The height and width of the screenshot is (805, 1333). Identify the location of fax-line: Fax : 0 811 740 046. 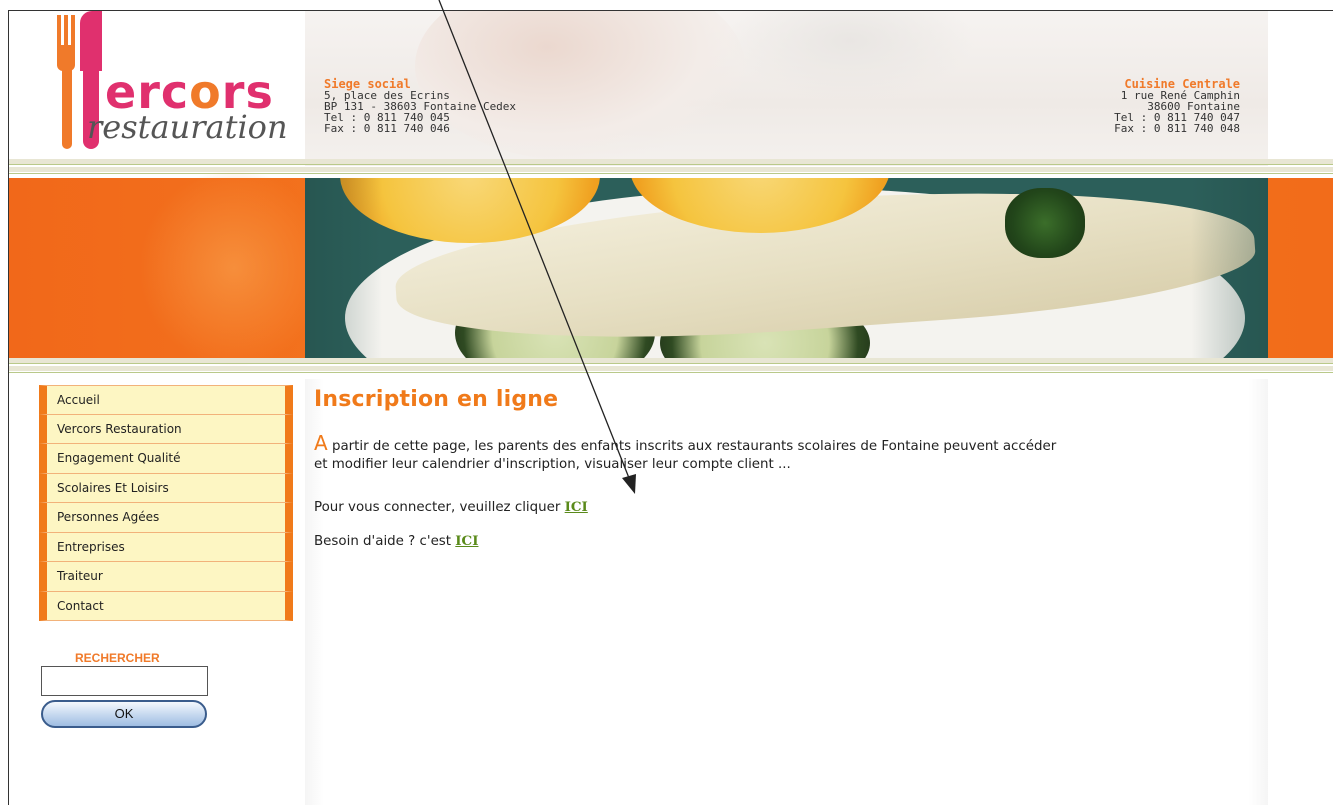
(387, 128).